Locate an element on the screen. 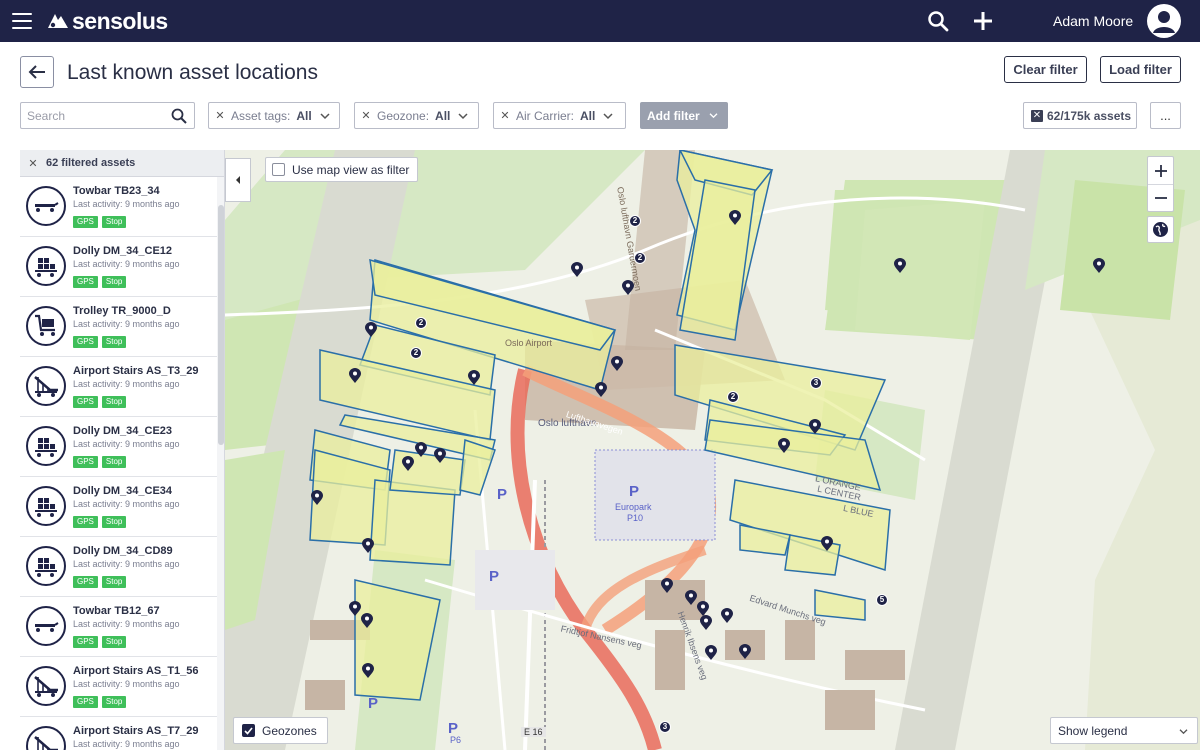 The width and height of the screenshot is (1200, 750). top-nav: sensolus Adam Moore is located at coordinates (600, 21).